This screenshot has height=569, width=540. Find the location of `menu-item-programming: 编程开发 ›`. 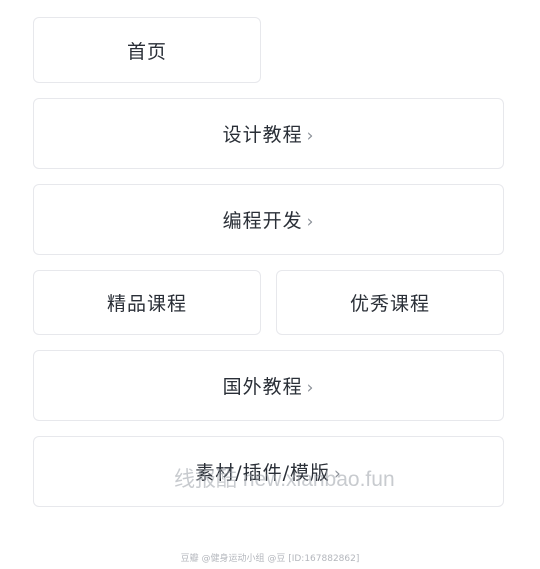

menu-item-programming: 编程开发 › is located at coordinates (268, 219).